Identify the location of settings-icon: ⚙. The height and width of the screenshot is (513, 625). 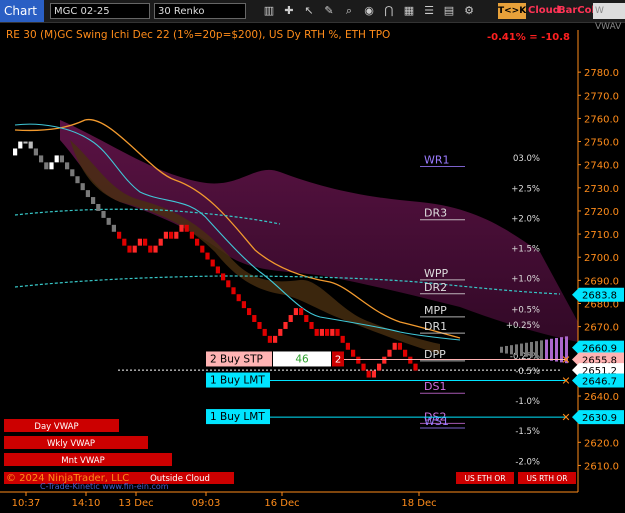
(469, 11).